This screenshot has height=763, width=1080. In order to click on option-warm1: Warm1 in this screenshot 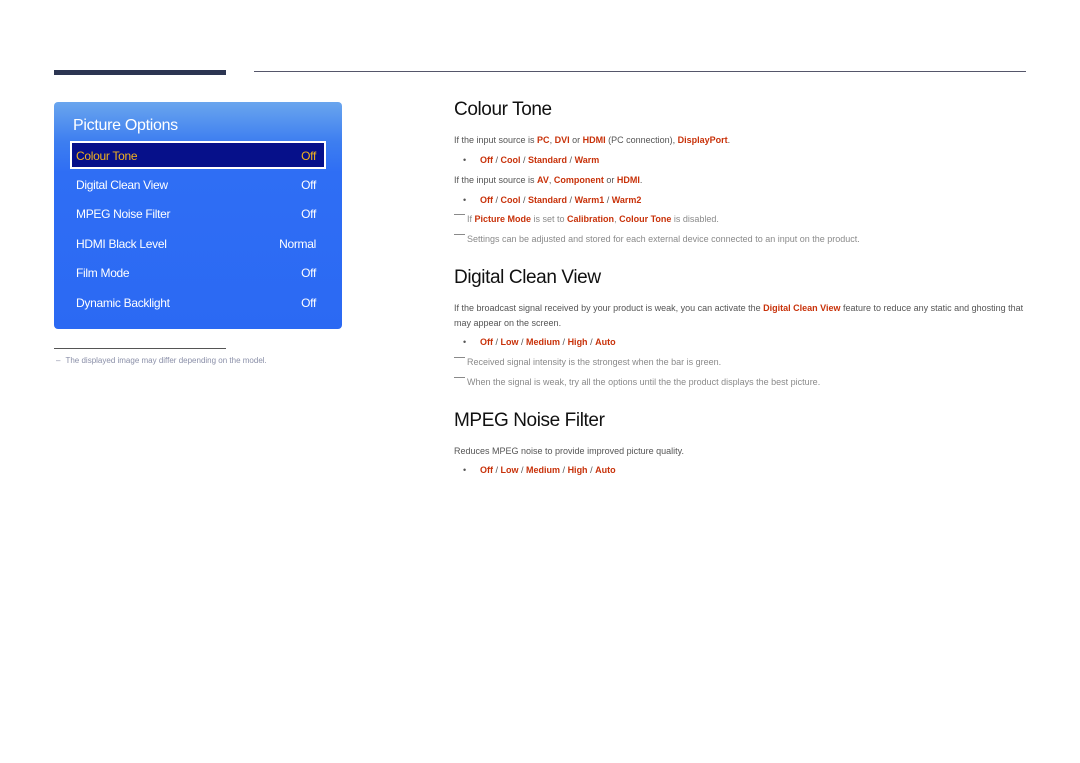, I will do `click(589, 200)`.